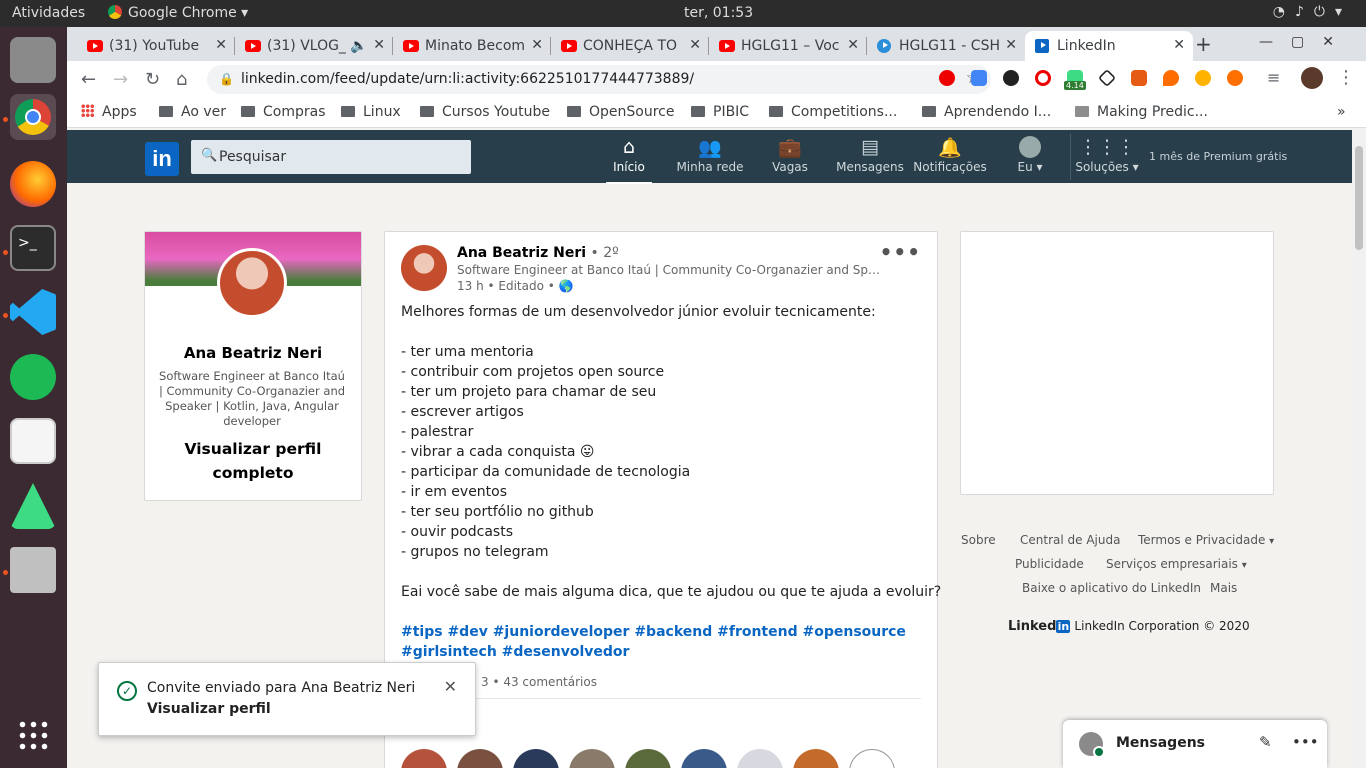  Describe the element at coordinates (538, 253) in the screenshot. I see `author-name: Ana Beatriz Neri • 2º` at that location.